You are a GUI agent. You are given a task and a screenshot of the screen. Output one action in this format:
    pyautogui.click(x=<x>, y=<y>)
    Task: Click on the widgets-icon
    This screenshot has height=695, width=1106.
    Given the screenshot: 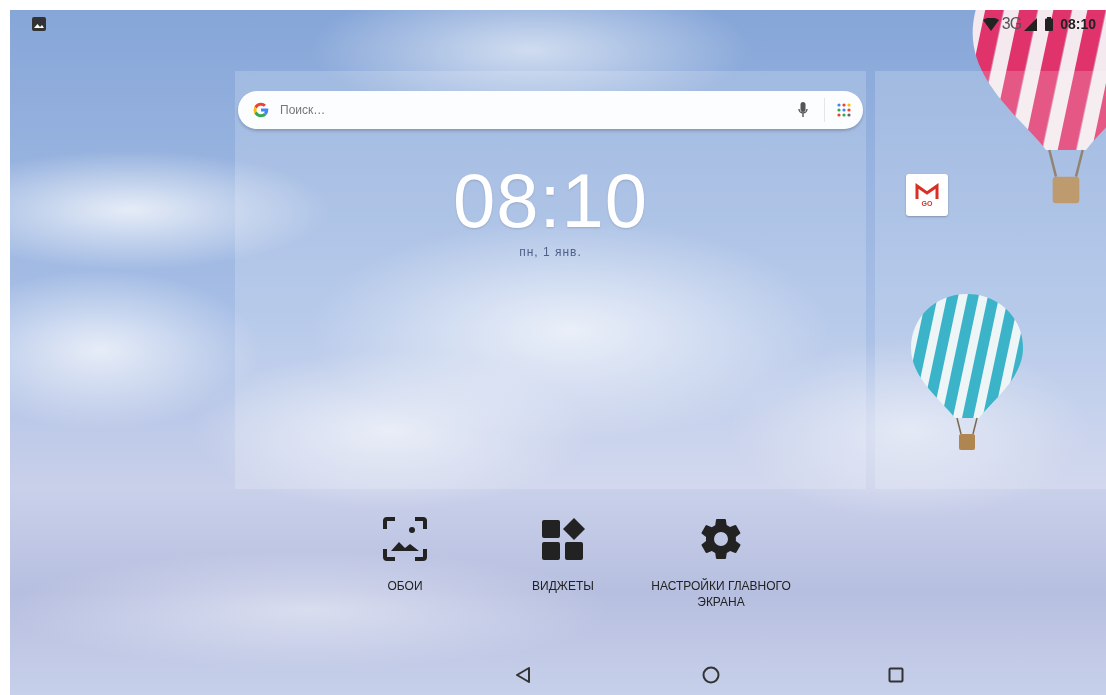 What is the action you would take?
    pyautogui.click(x=563, y=539)
    